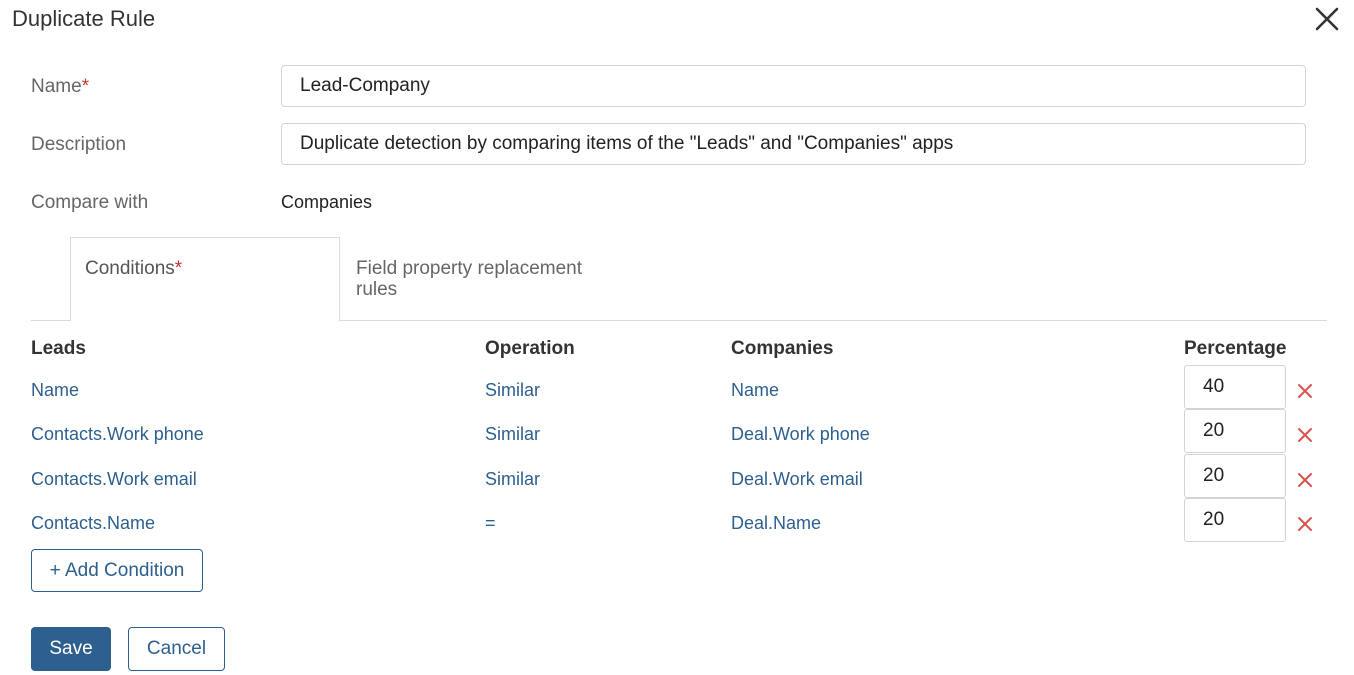  What do you see at coordinates (797, 479) in the screenshot?
I see `company-field: Deal.Work email` at bounding box center [797, 479].